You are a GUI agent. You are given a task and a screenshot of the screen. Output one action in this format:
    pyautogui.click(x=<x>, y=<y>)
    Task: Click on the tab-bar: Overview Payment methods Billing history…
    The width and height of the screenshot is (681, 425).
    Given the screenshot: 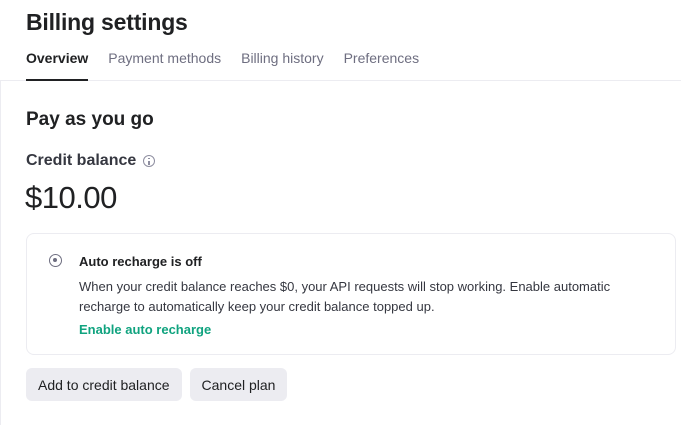 What is the action you would take?
    pyautogui.click(x=222, y=65)
    